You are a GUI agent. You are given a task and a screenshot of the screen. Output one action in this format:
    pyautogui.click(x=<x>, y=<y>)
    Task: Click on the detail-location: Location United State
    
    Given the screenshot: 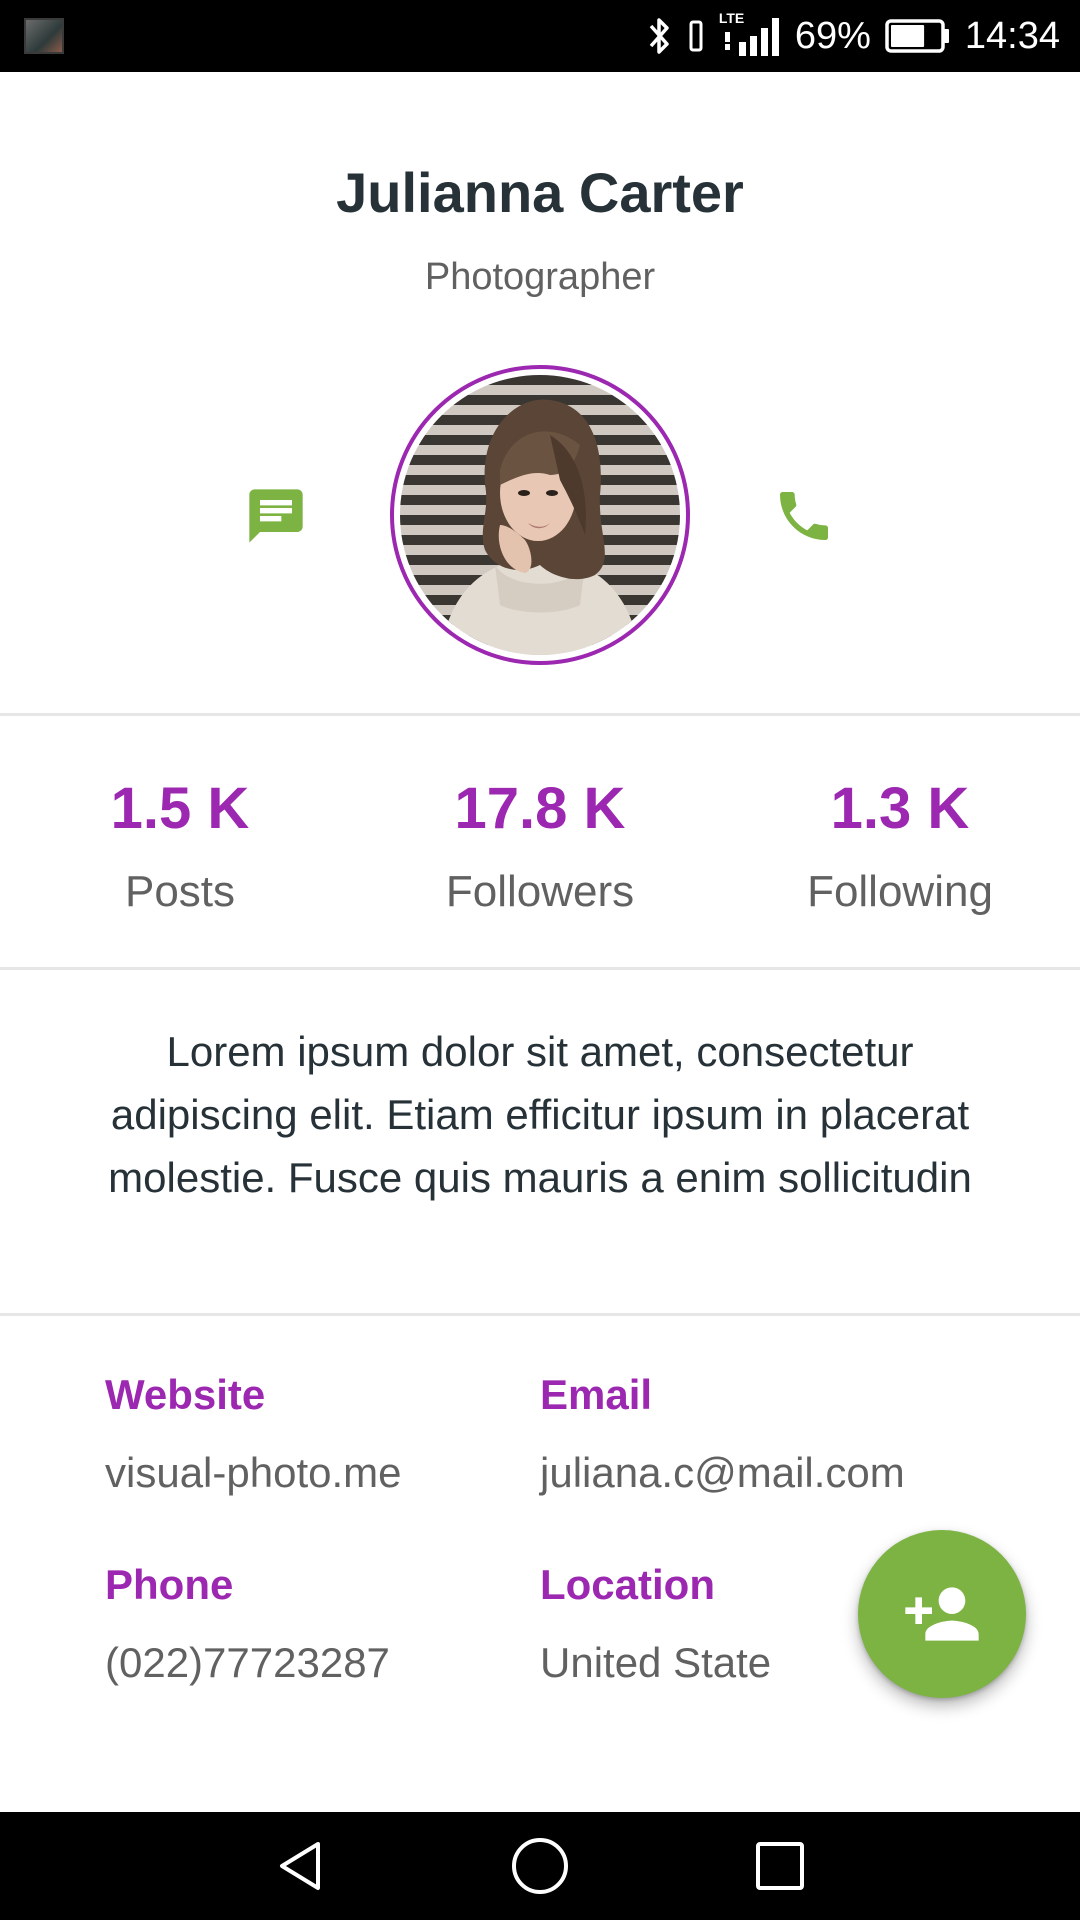 What is the action you would take?
    pyautogui.click(x=655, y=1624)
    